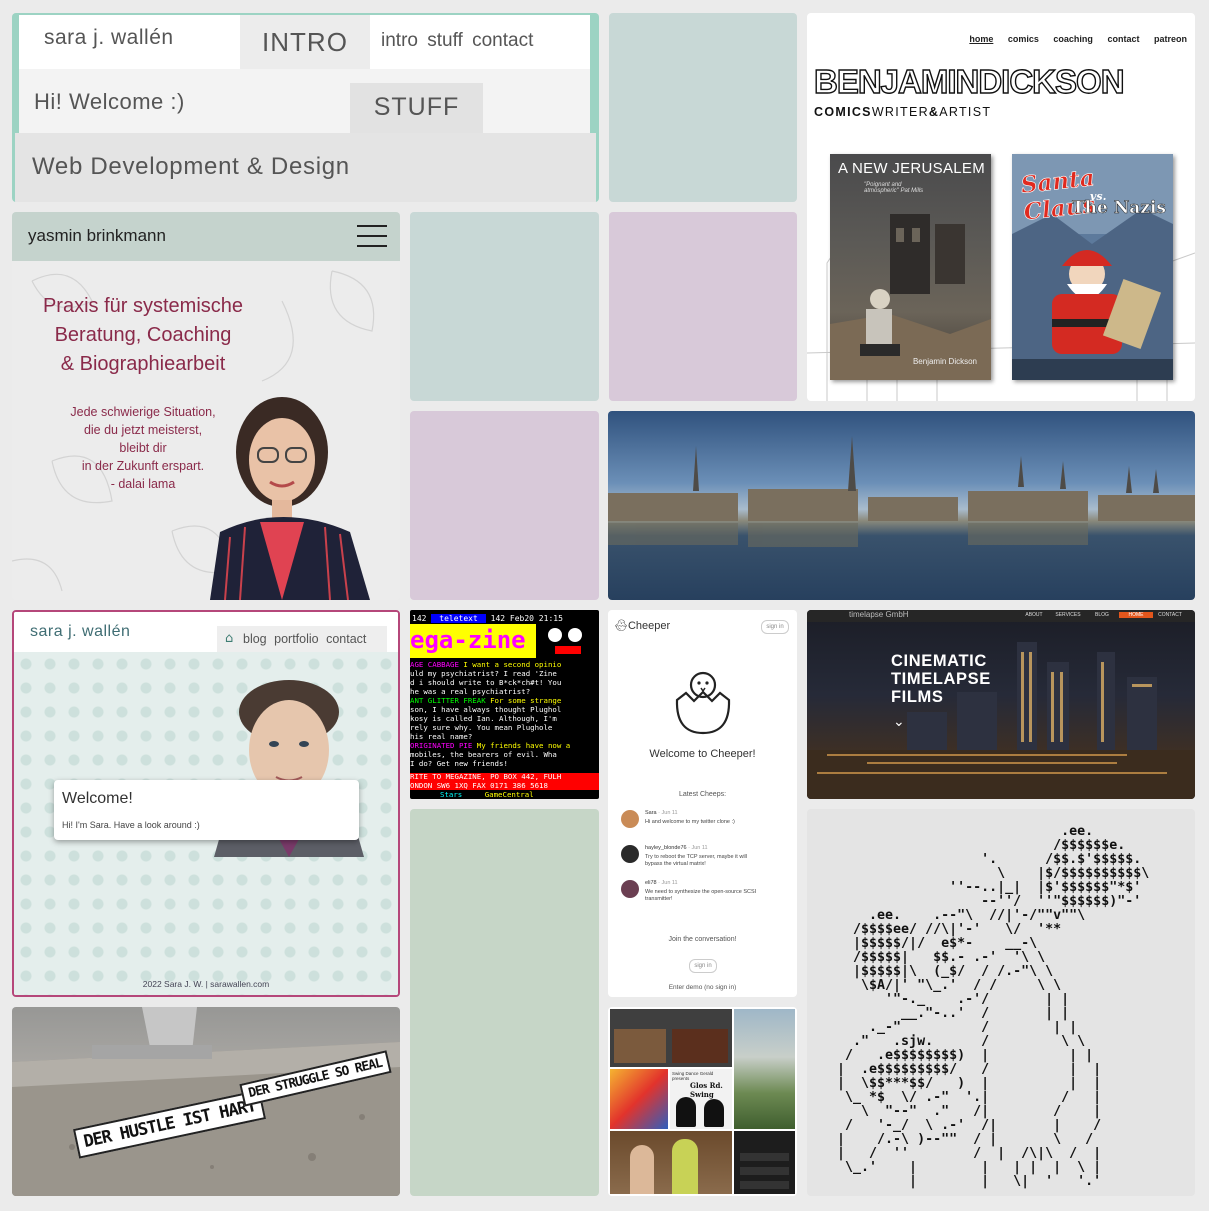 This screenshot has width=1209, height=1211. I want to click on teletext-header: 142 teletext 142 Feb20 21:15, so click(487, 618).